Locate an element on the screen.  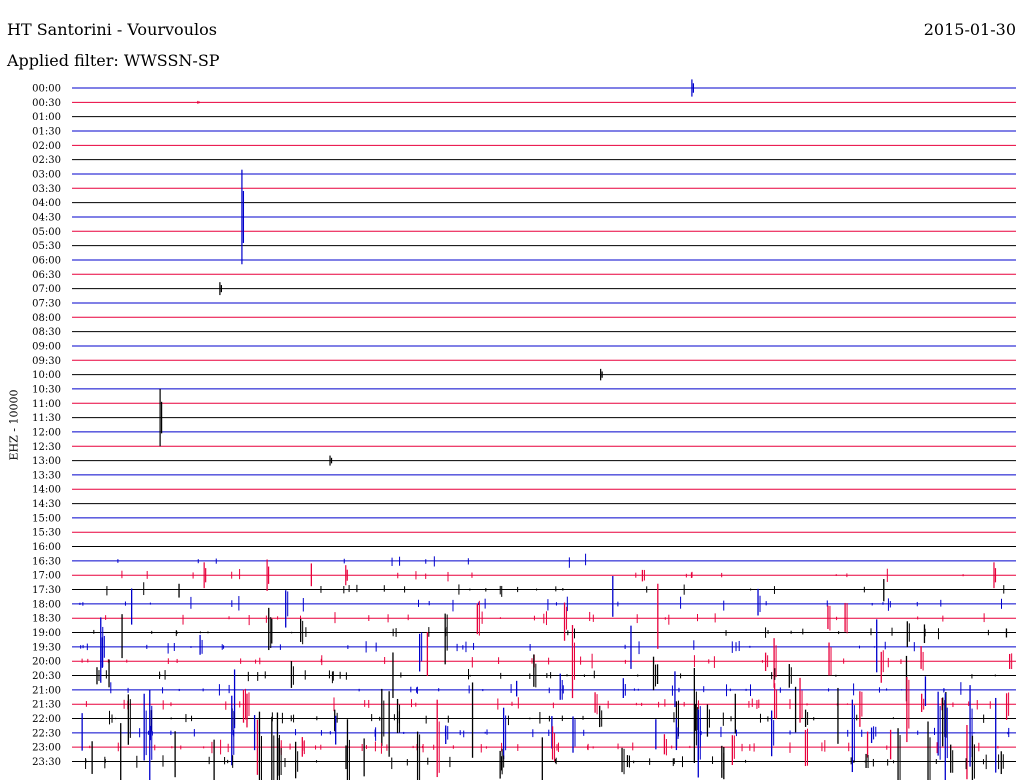
row-time-label: 22:00 is located at coordinates (46, 719).